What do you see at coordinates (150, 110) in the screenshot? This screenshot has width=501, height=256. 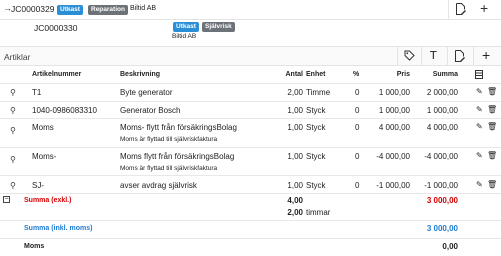 I see `description: Generator Bosch` at bounding box center [150, 110].